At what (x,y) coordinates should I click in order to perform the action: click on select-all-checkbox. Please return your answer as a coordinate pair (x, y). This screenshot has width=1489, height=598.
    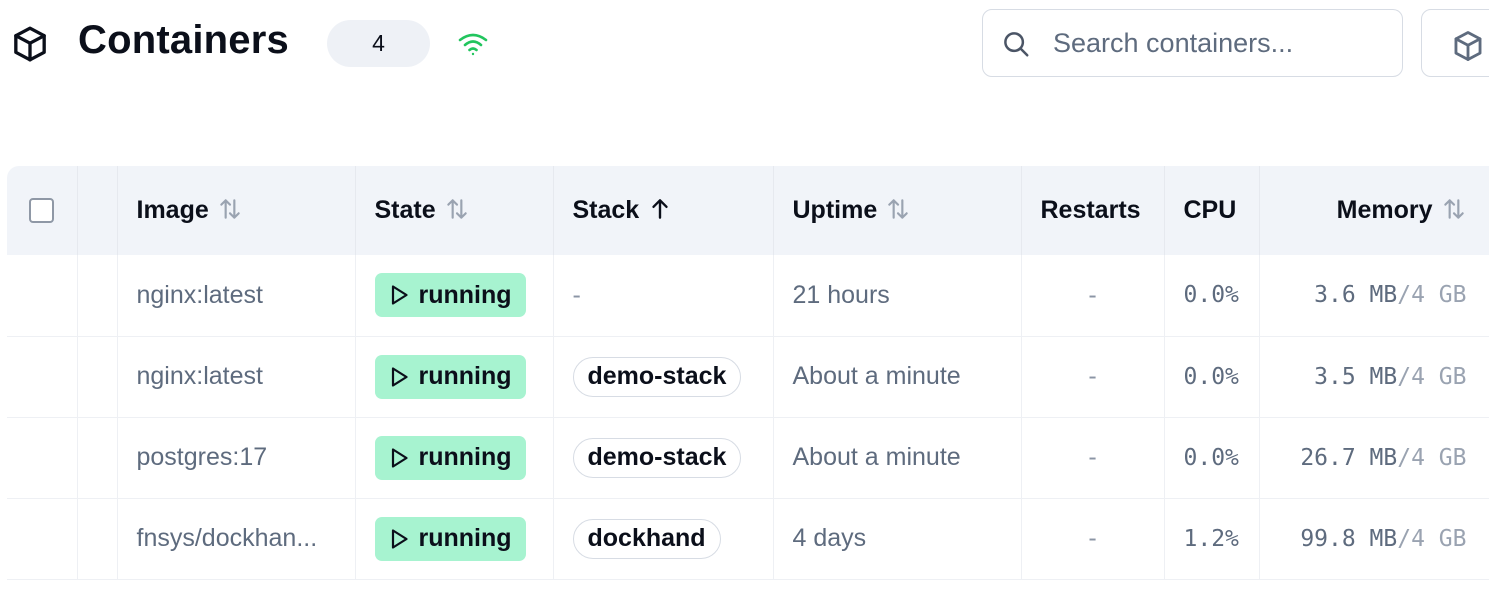
    Looking at the image, I should click on (41, 210).